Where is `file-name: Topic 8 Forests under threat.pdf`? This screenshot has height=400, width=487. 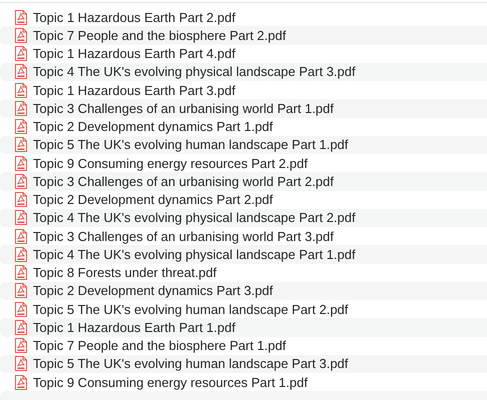 file-name: Topic 8 Forests under threat.pdf is located at coordinates (125, 273).